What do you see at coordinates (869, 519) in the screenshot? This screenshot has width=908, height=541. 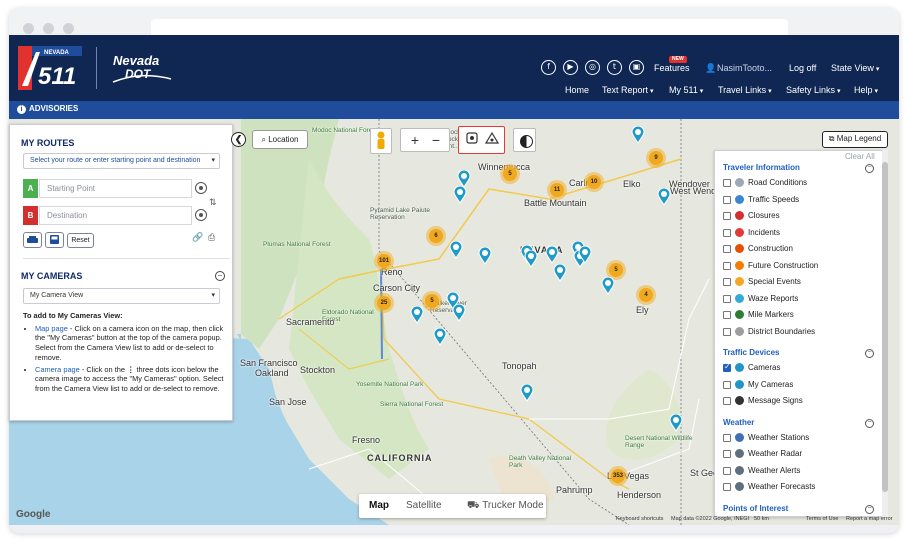 I see `report-error-link: Report a map error` at bounding box center [869, 519].